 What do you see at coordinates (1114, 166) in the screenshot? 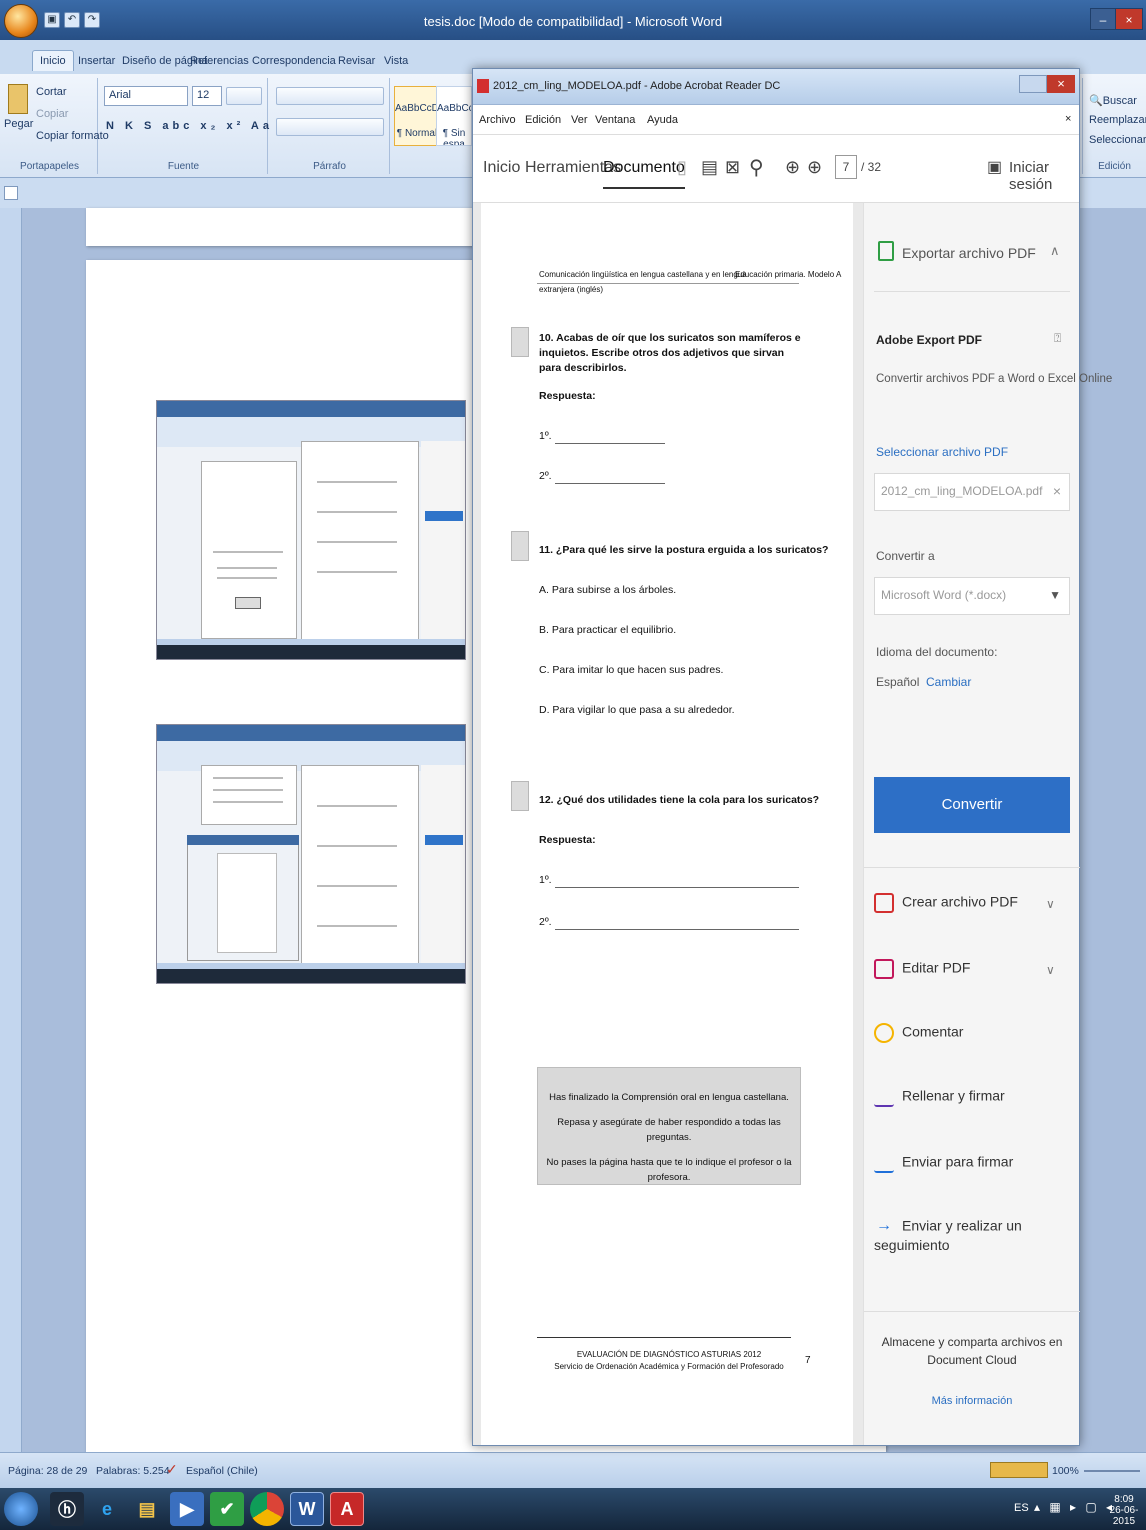
I see `editing-label: Edición` at bounding box center [1114, 166].